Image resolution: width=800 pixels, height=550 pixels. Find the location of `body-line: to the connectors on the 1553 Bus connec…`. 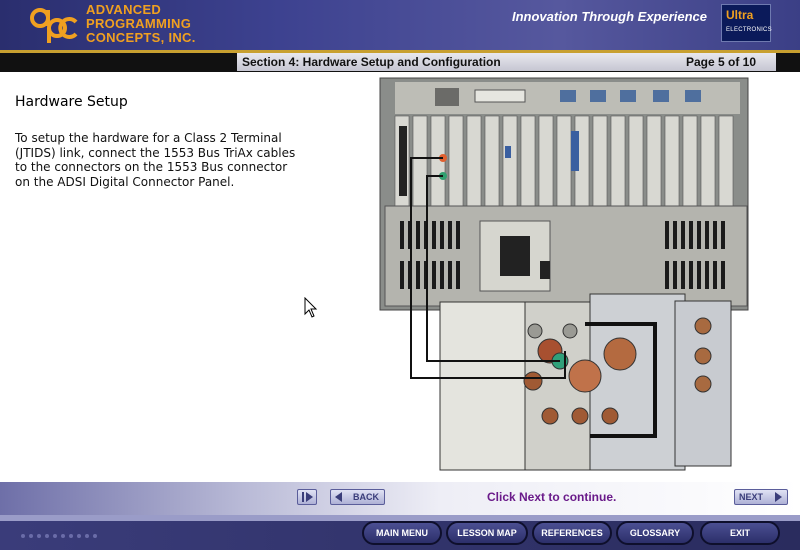

body-line: to the connectors on the 1553 Bus connec… is located at coordinates (151, 167).